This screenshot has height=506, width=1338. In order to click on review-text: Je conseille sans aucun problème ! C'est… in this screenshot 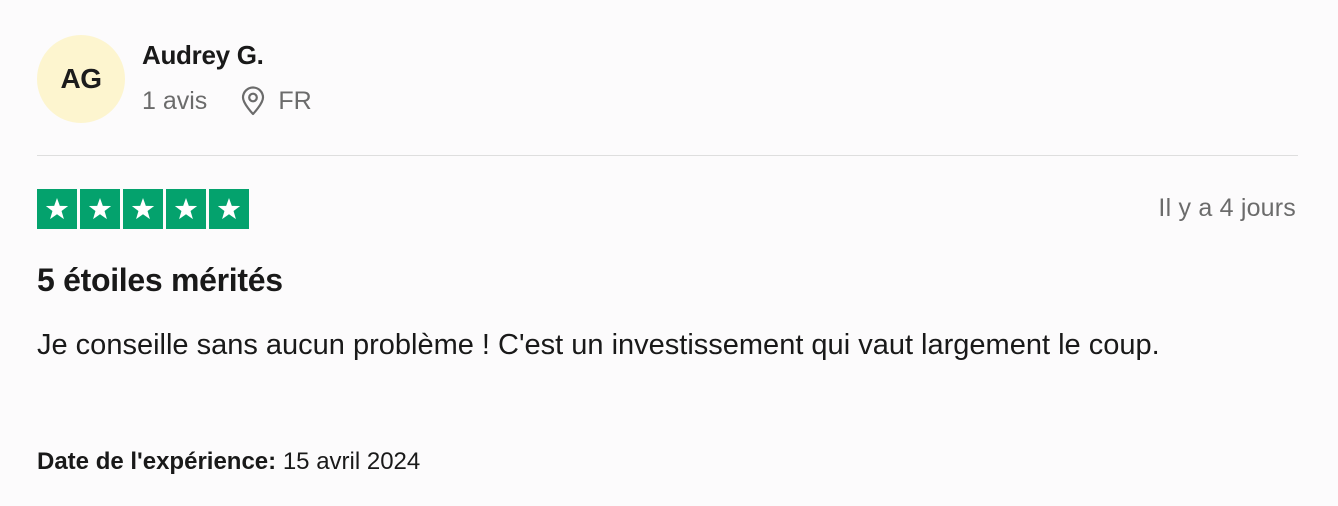, I will do `click(598, 345)`.